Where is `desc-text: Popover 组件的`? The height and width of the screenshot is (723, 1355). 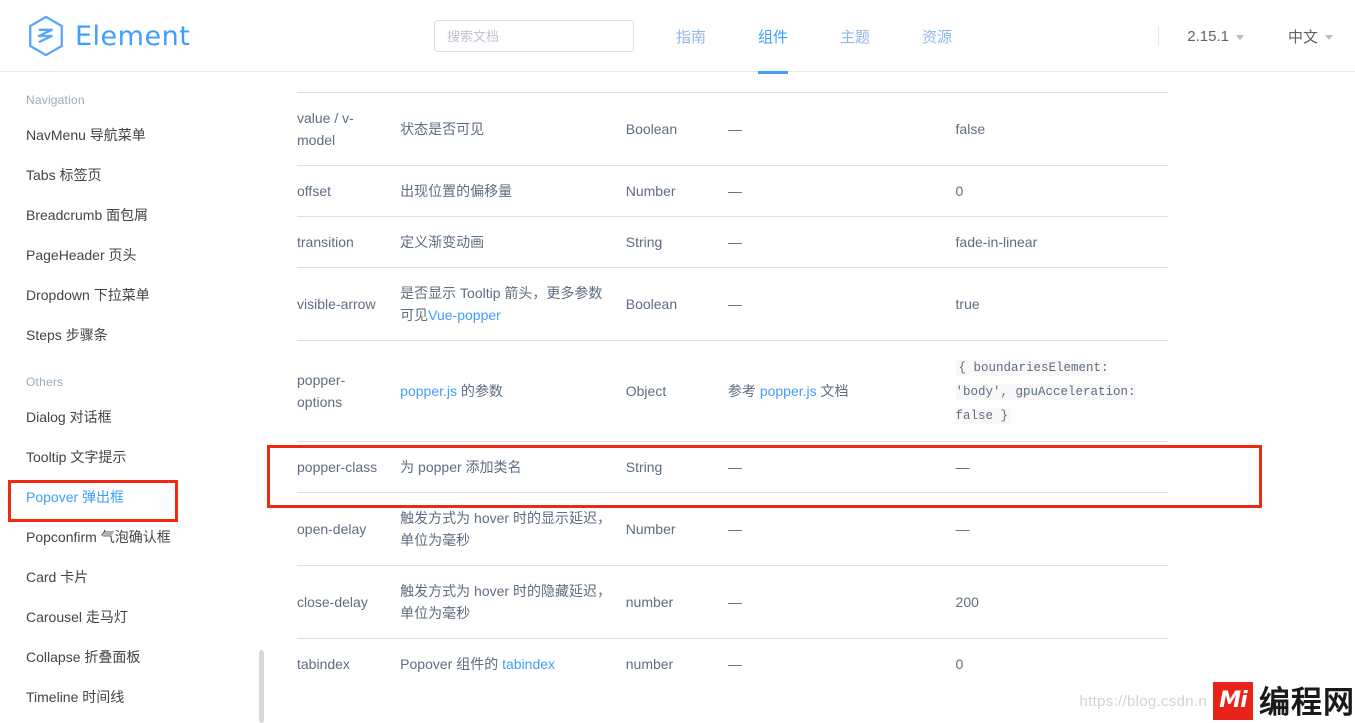 desc-text: Popover 组件的 is located at coordinates (451, 664).